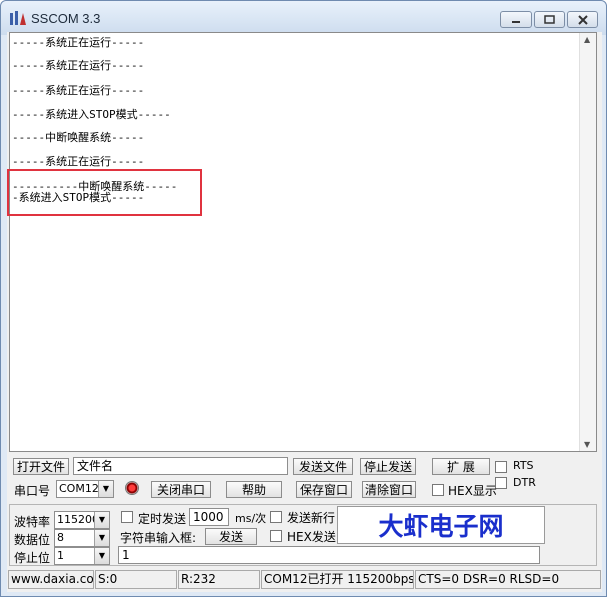 This screenshot has width=607, height=597. I want to click on status-sent: S:0, so click(136, 579).